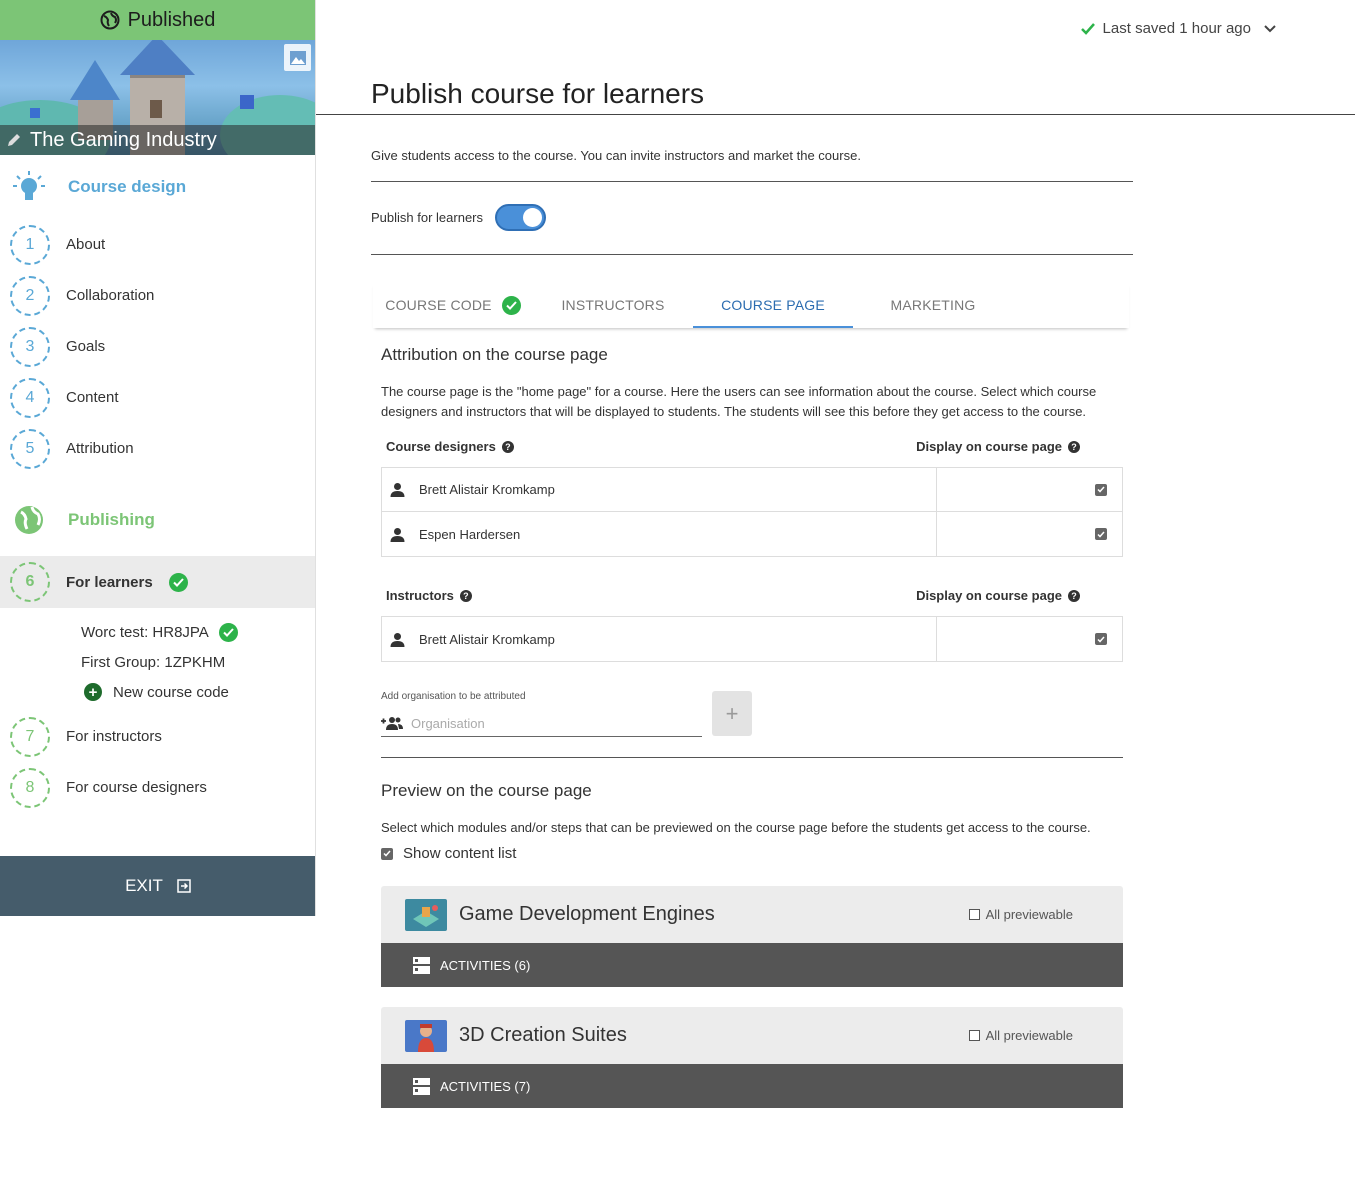 This screenshot has width=1355, height=1188. Describe the element at coordinates (157, 97) in the screenshot. I see `course-banner-image: The Gaming Industry` at that location.